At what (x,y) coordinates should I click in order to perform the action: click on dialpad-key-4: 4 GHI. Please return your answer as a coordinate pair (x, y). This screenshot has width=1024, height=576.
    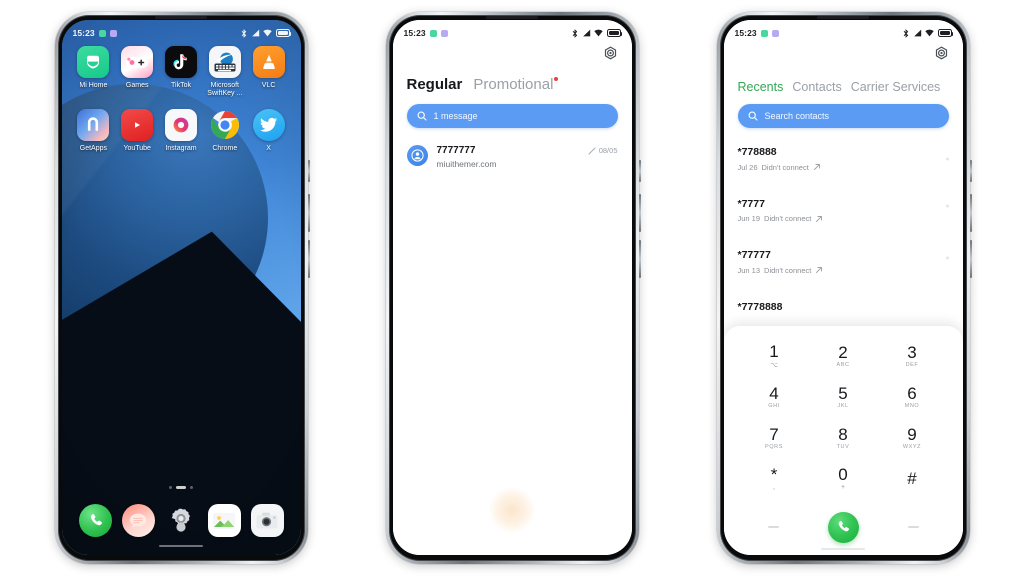
    Looking at the image, I should click on (774, 397).